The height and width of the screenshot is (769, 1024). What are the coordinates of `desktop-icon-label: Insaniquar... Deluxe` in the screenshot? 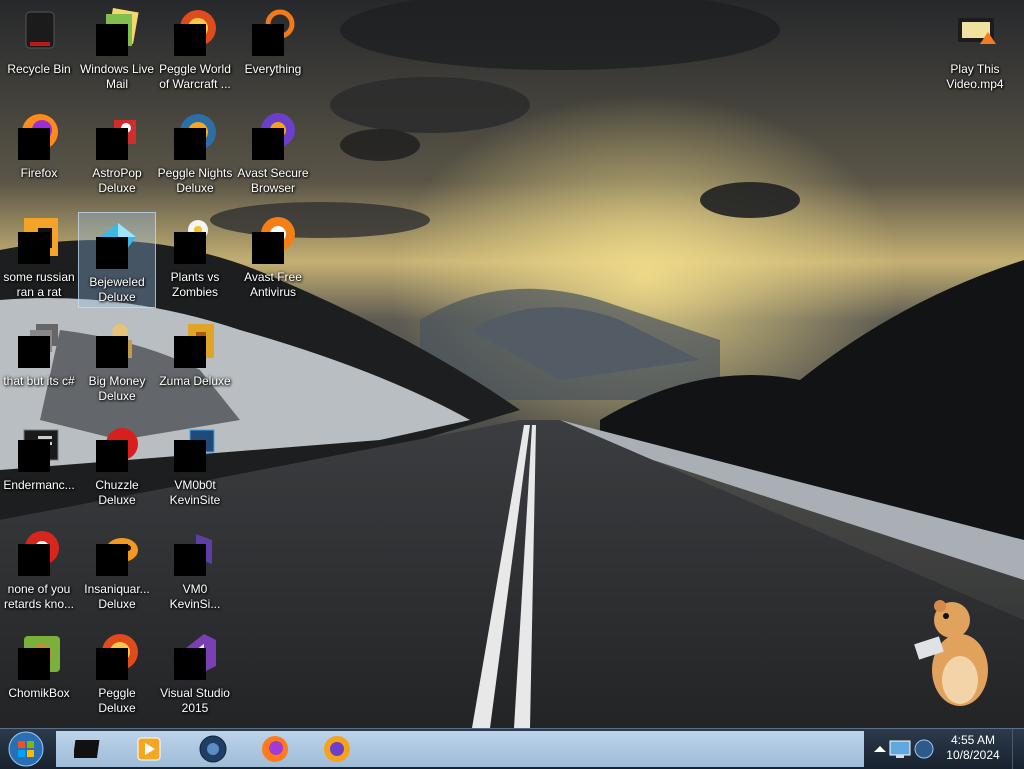 It's located at (117, 596).